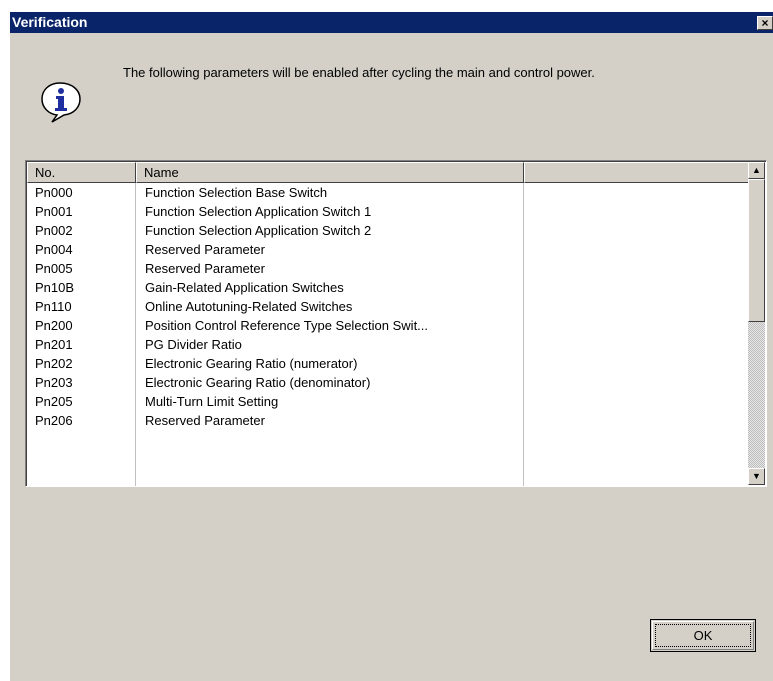 This screenshot has height=681, width=773. I want to click on info-icon, so click(62, 103).